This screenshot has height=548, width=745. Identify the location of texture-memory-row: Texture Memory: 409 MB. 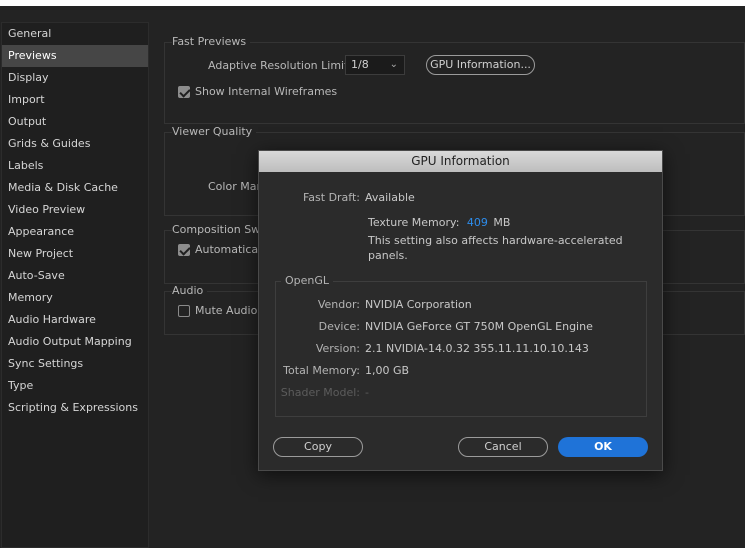
(439, 222).